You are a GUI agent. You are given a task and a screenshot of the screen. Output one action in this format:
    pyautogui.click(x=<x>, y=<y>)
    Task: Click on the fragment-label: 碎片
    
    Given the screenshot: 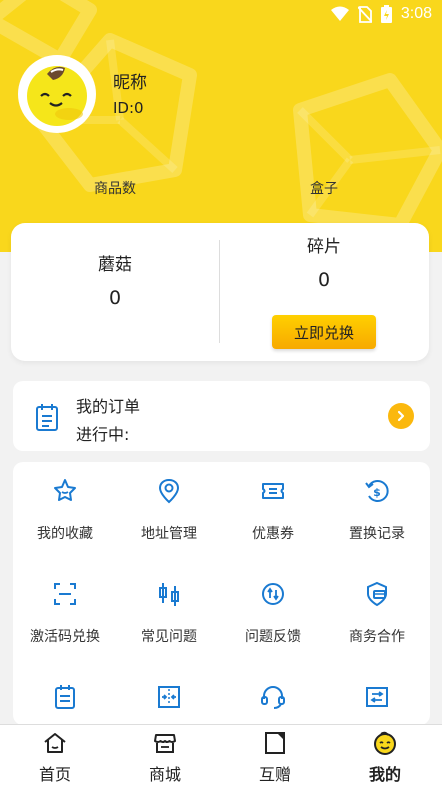 What is the action you would take?
    pyautogui.click(x=324, y=247)
    